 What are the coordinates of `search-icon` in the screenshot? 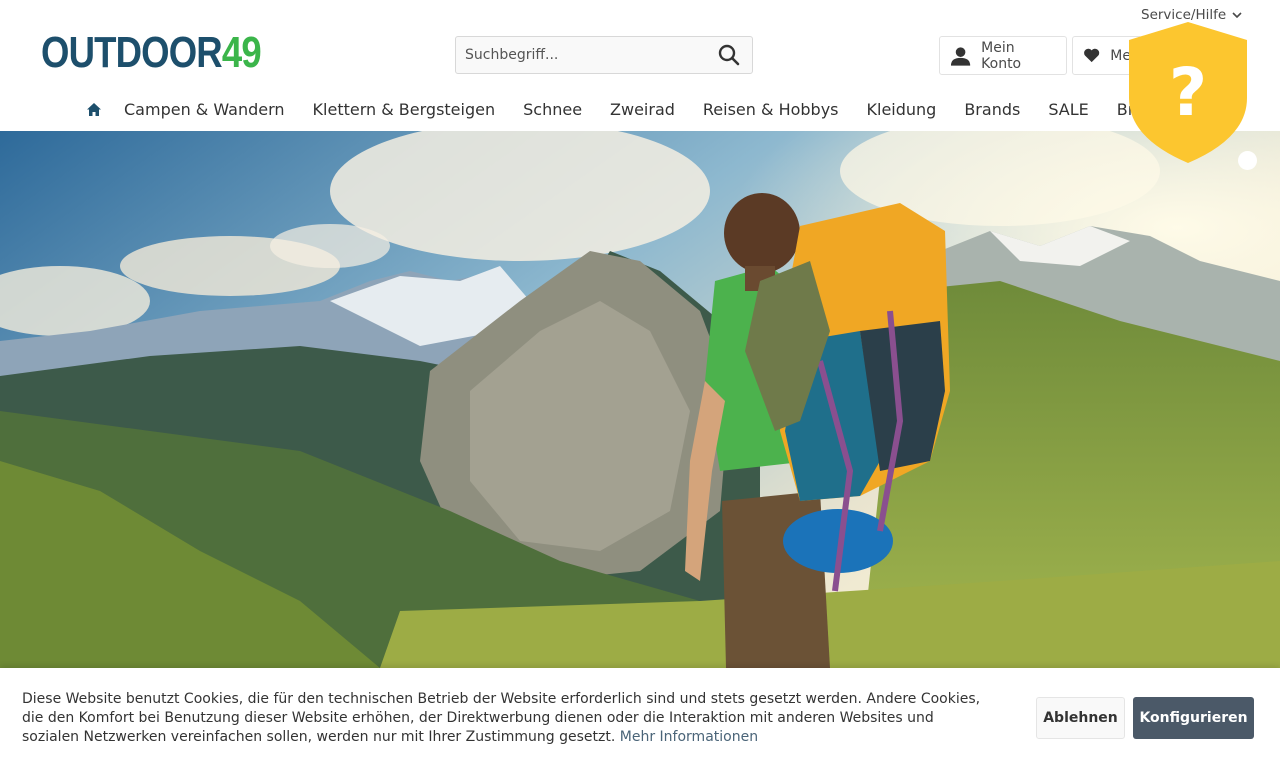 It's located at (729, 55).